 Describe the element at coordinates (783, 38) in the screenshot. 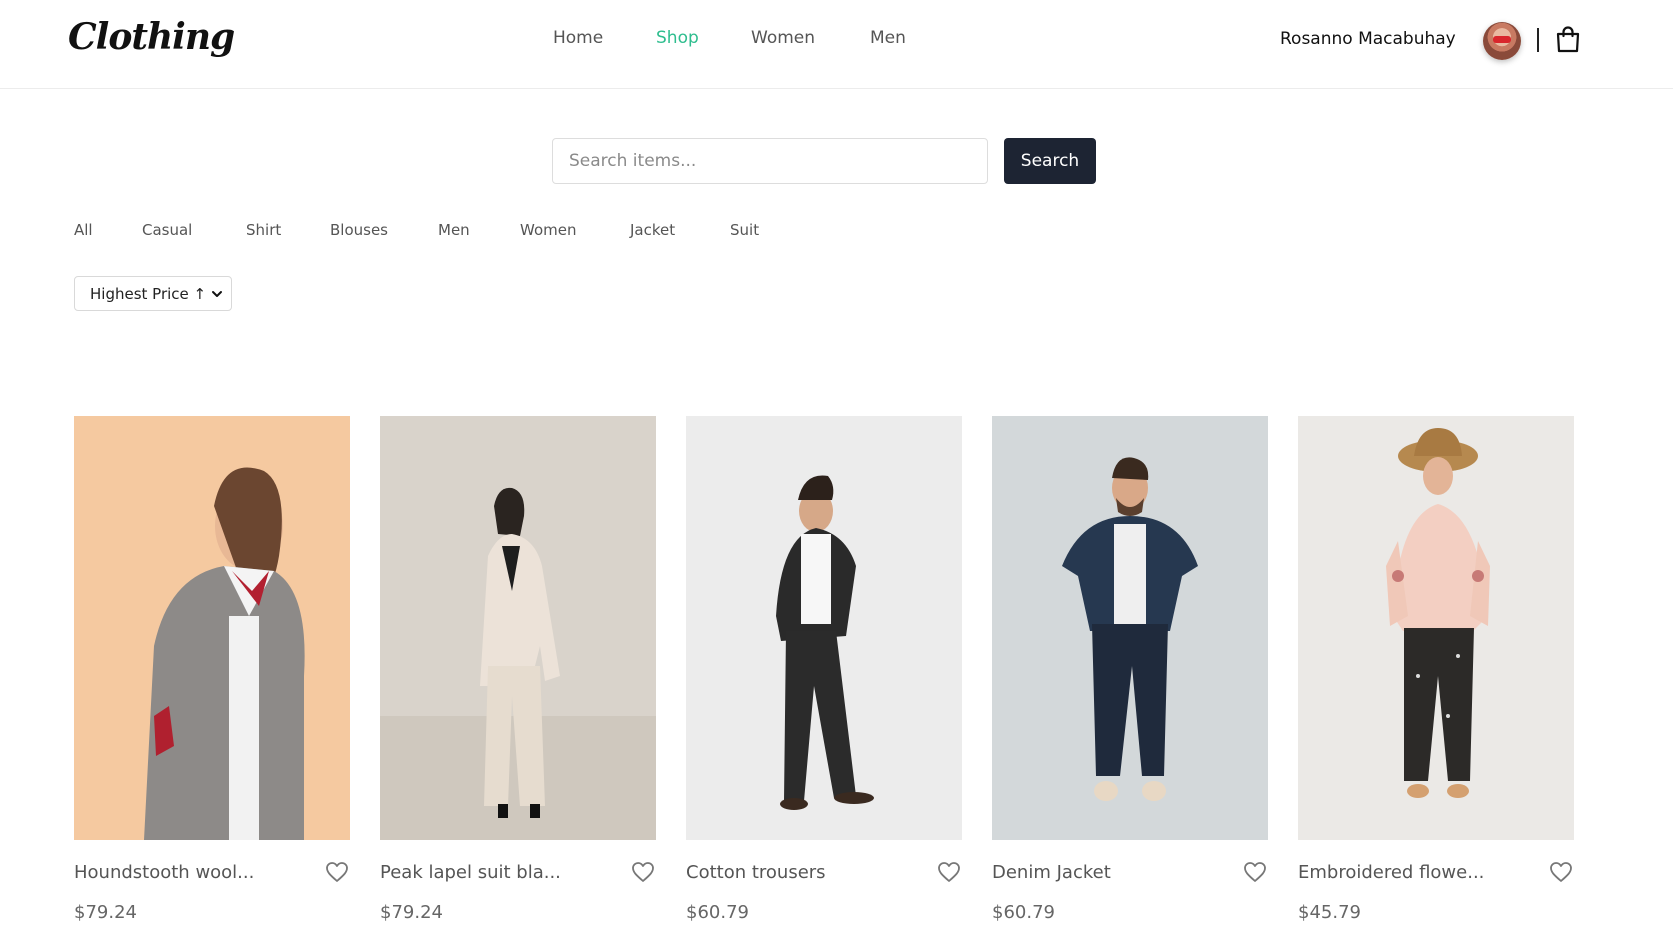

I see `nav-link-women: Women` at that location.